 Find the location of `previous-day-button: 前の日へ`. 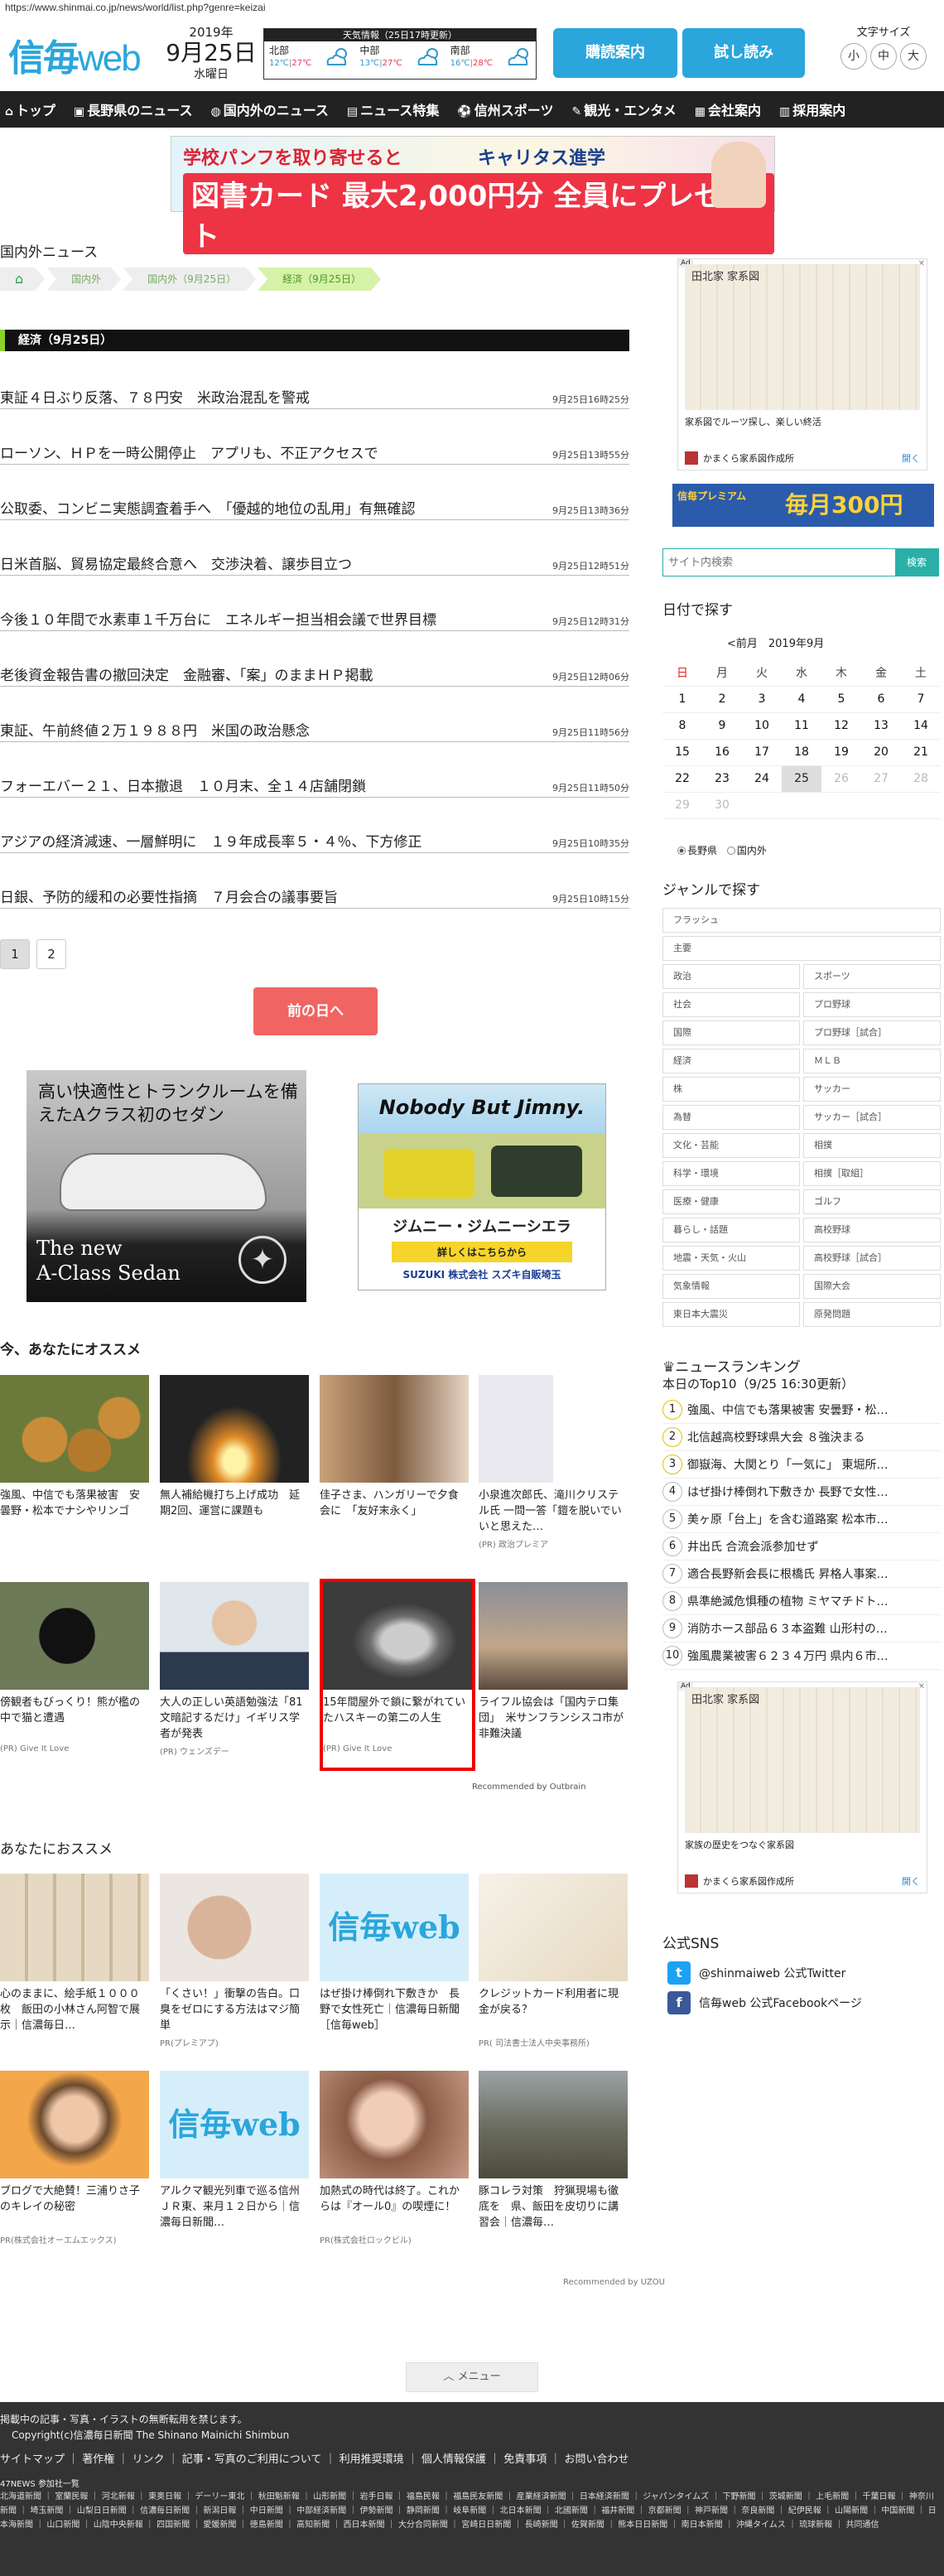

previous-day-button: 前の日へ is located at coordinates (315, 1011).